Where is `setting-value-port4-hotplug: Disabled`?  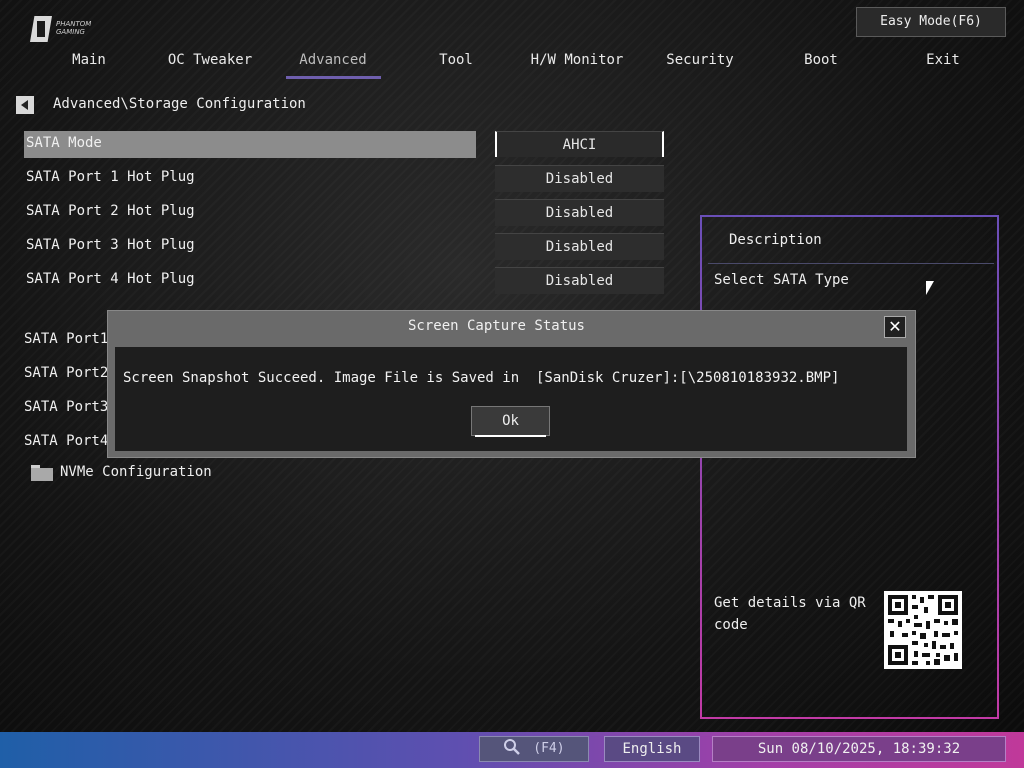 setting-value-port4-hotplug: Disabled is located at coordinates (579, 280).